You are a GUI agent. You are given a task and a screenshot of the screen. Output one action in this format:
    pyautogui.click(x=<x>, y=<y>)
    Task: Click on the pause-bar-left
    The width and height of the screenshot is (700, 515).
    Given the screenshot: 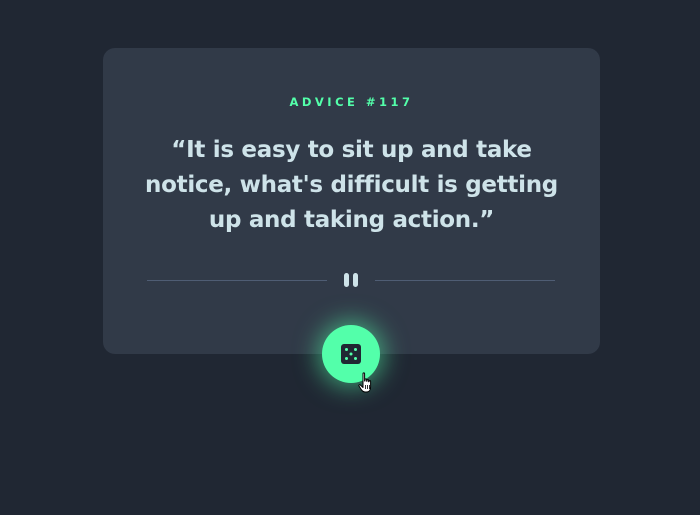 What is the action you would take?
    pyautogui.click(x=346, y=280)
    